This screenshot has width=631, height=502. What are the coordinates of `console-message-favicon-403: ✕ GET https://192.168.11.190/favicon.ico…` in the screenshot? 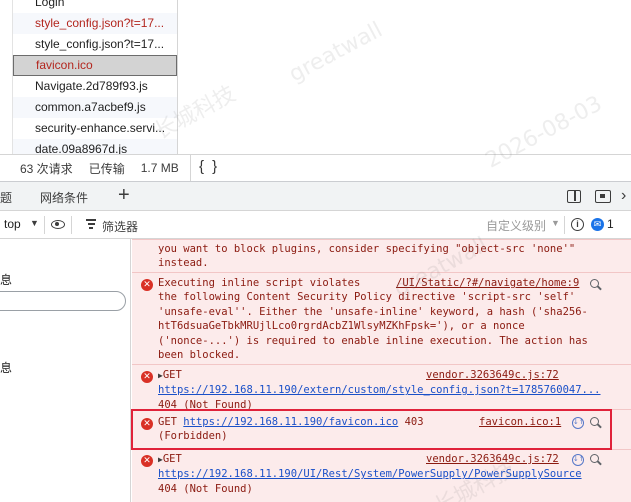 It's located at (381, 429).